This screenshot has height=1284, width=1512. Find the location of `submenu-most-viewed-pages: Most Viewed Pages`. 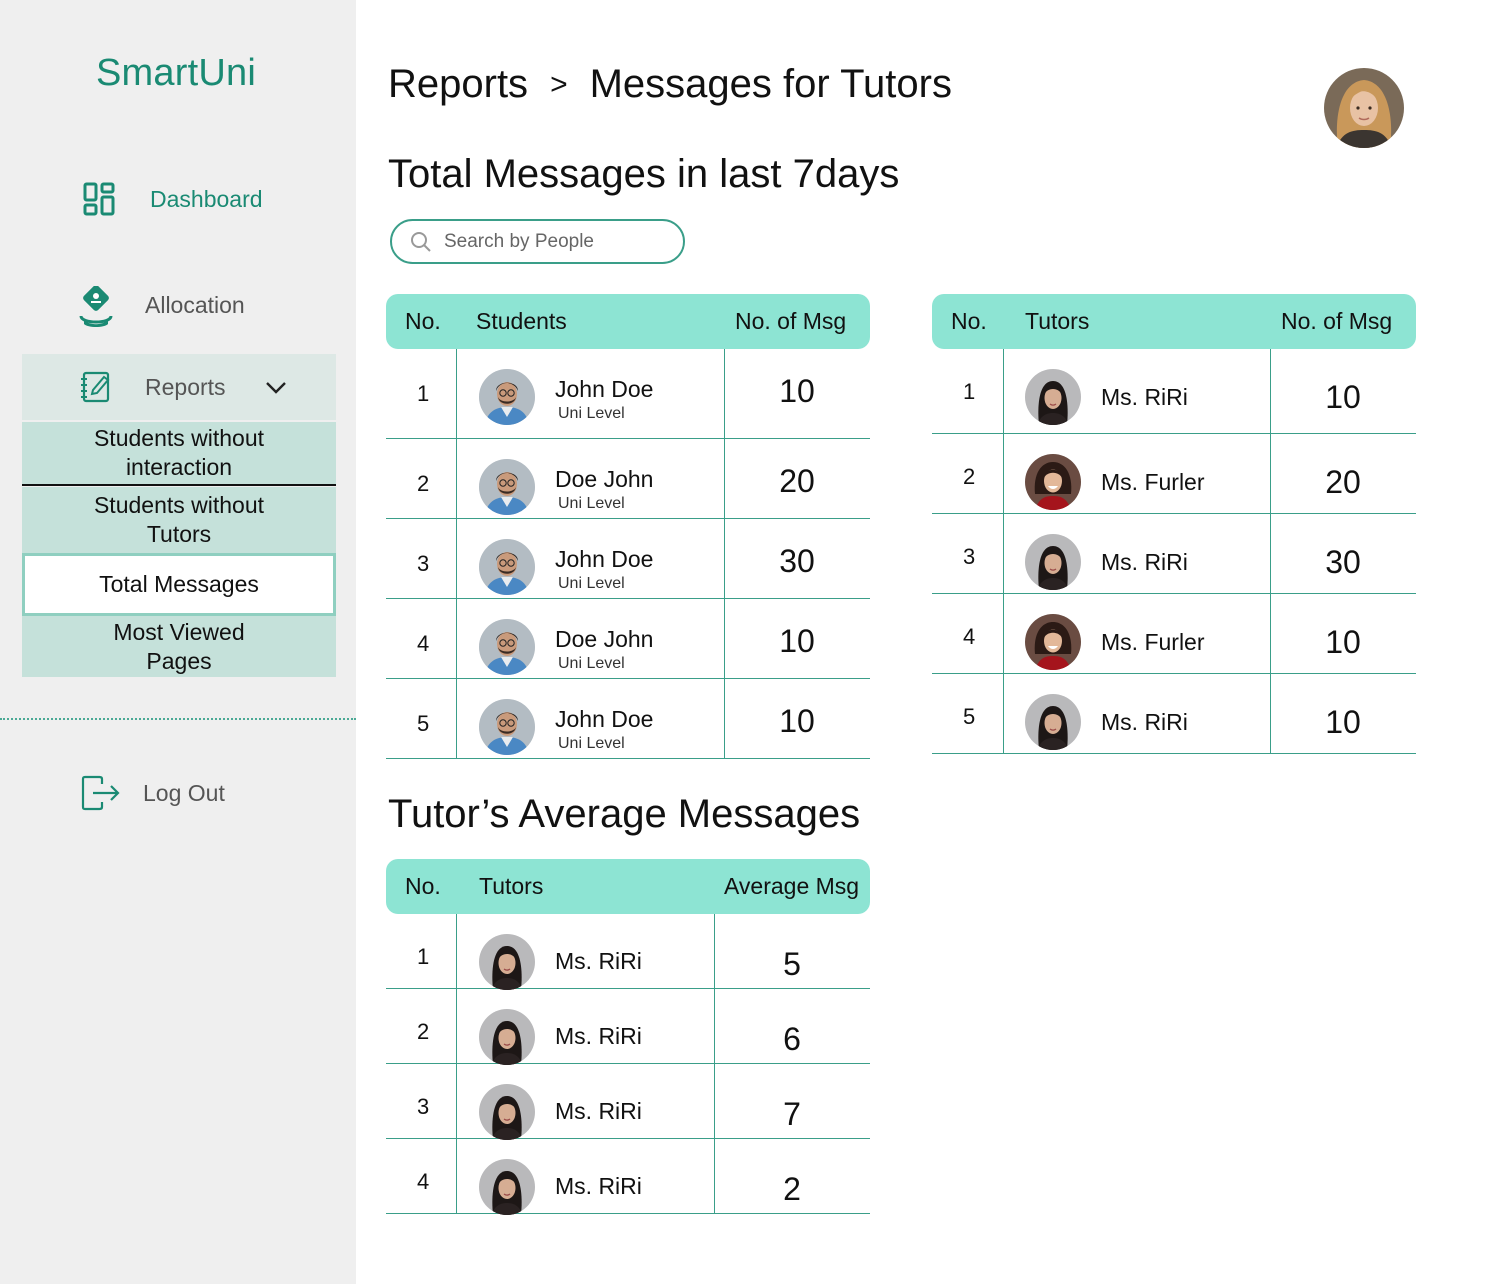

submenu-most-viewed-pages: Most Viewed Pages is located at coordinates (179, 646).